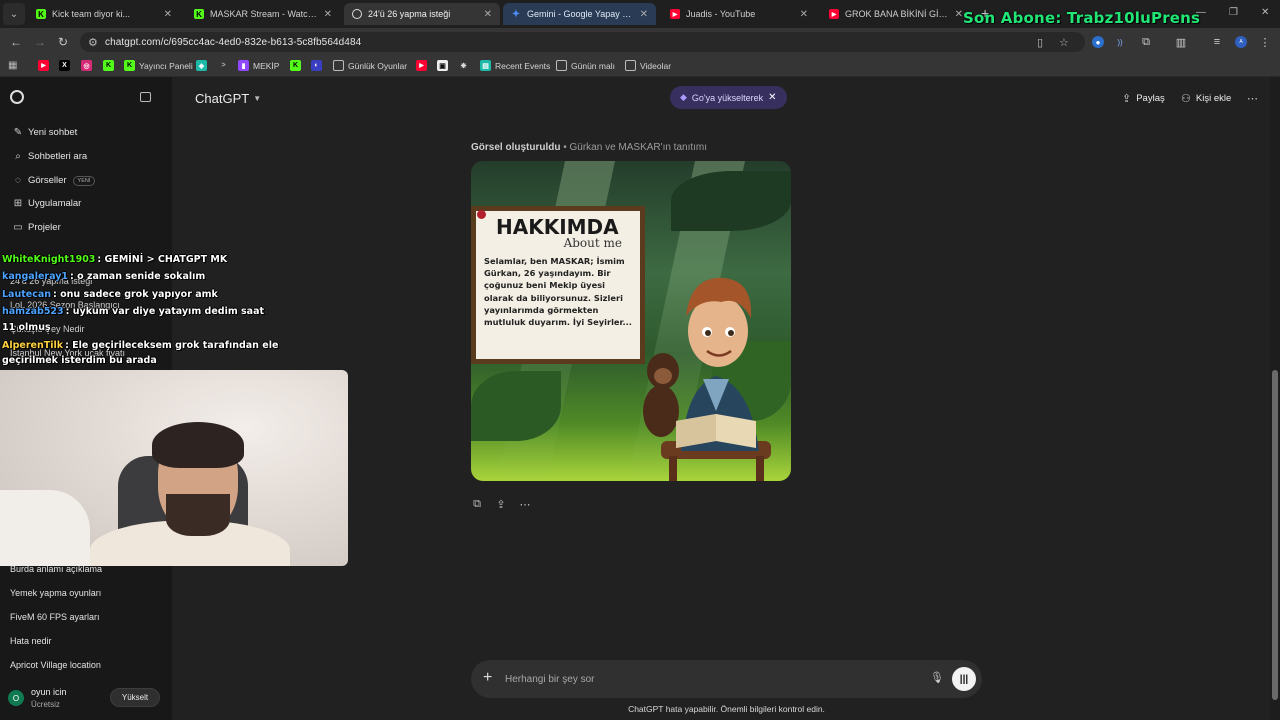  I want to click on avatar: O, so click(16, 698).